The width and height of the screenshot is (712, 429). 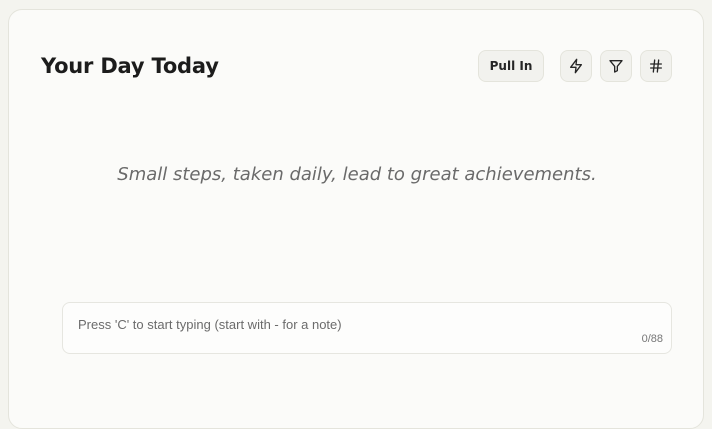 I want to click on filter-button, so click(x=616, y=66).